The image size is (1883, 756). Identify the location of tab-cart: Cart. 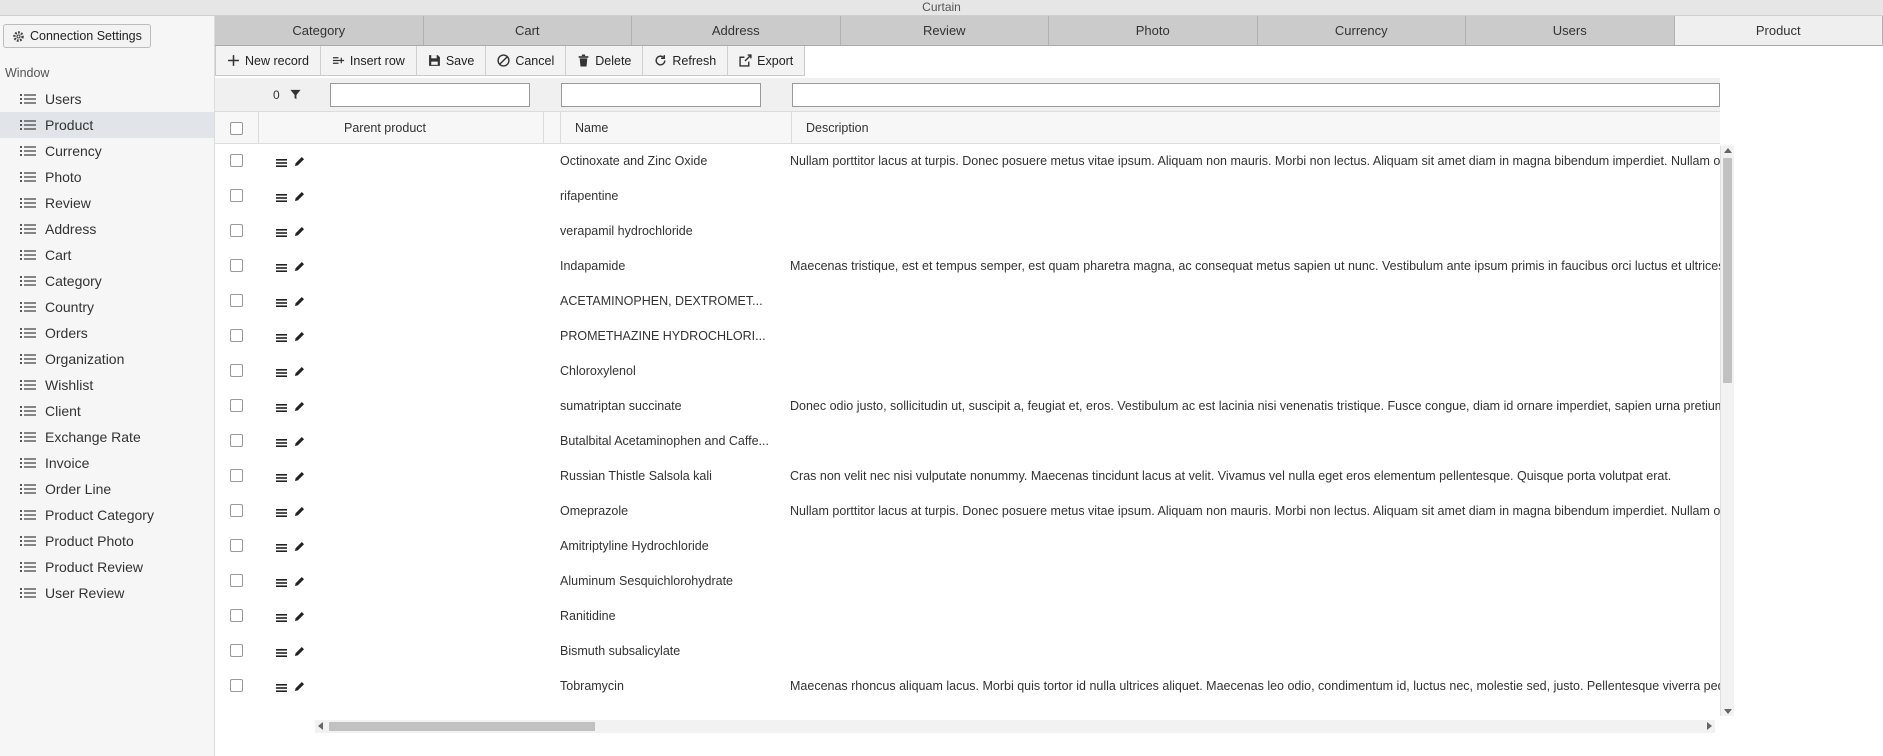
(527, 30).